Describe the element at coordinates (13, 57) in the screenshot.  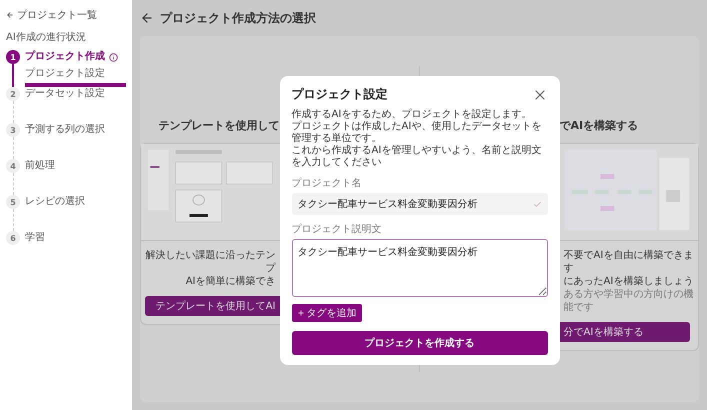
I see `step-number: 1` at that location.